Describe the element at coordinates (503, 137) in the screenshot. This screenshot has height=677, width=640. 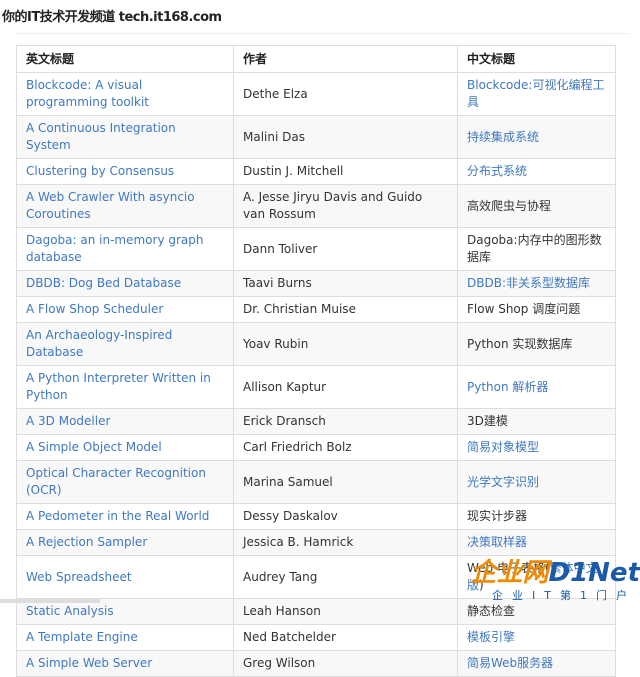
I see `chinese-title-link: 持续集成系统` at that location.